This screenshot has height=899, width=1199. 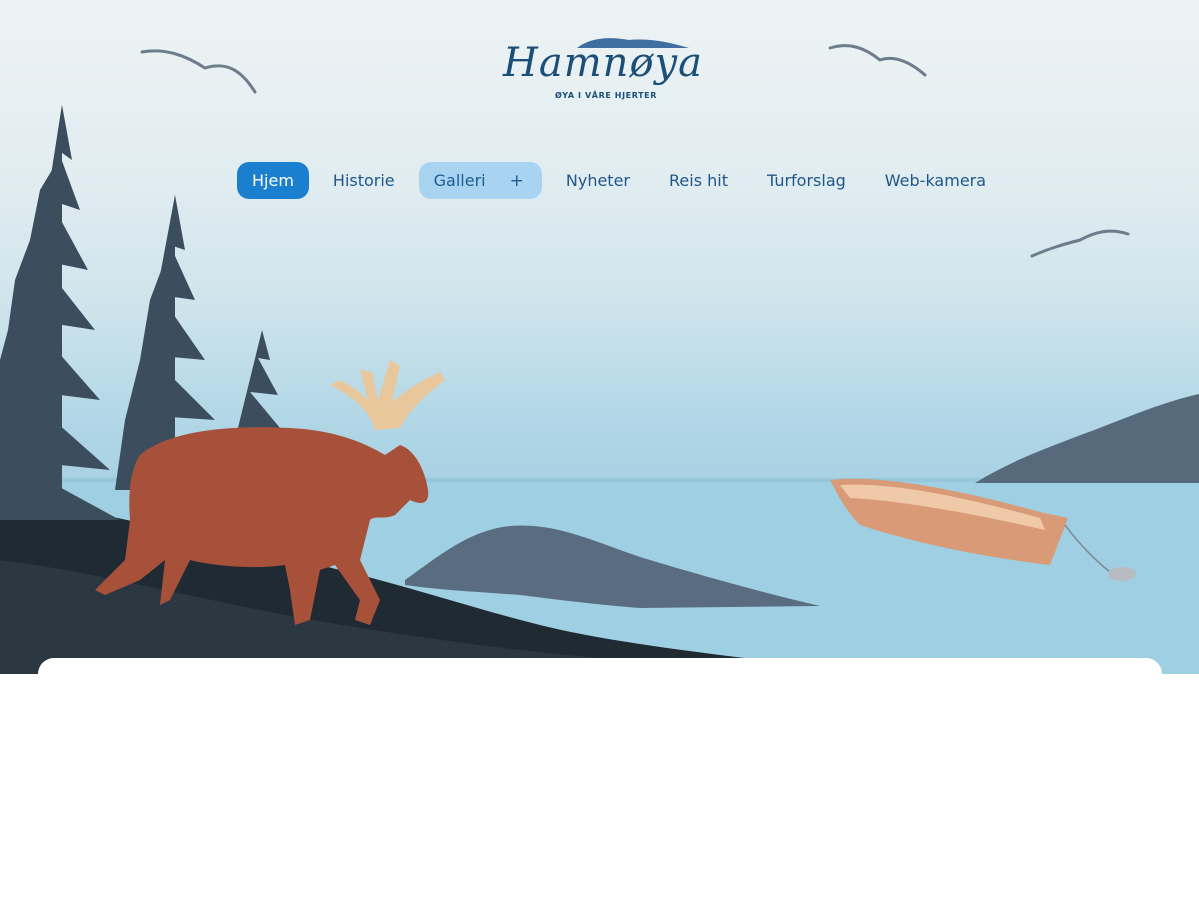 What do you see at coordinates (517, 181) in the screenshot?
I see `plus-icon: +` at bounding box center [517, 181].